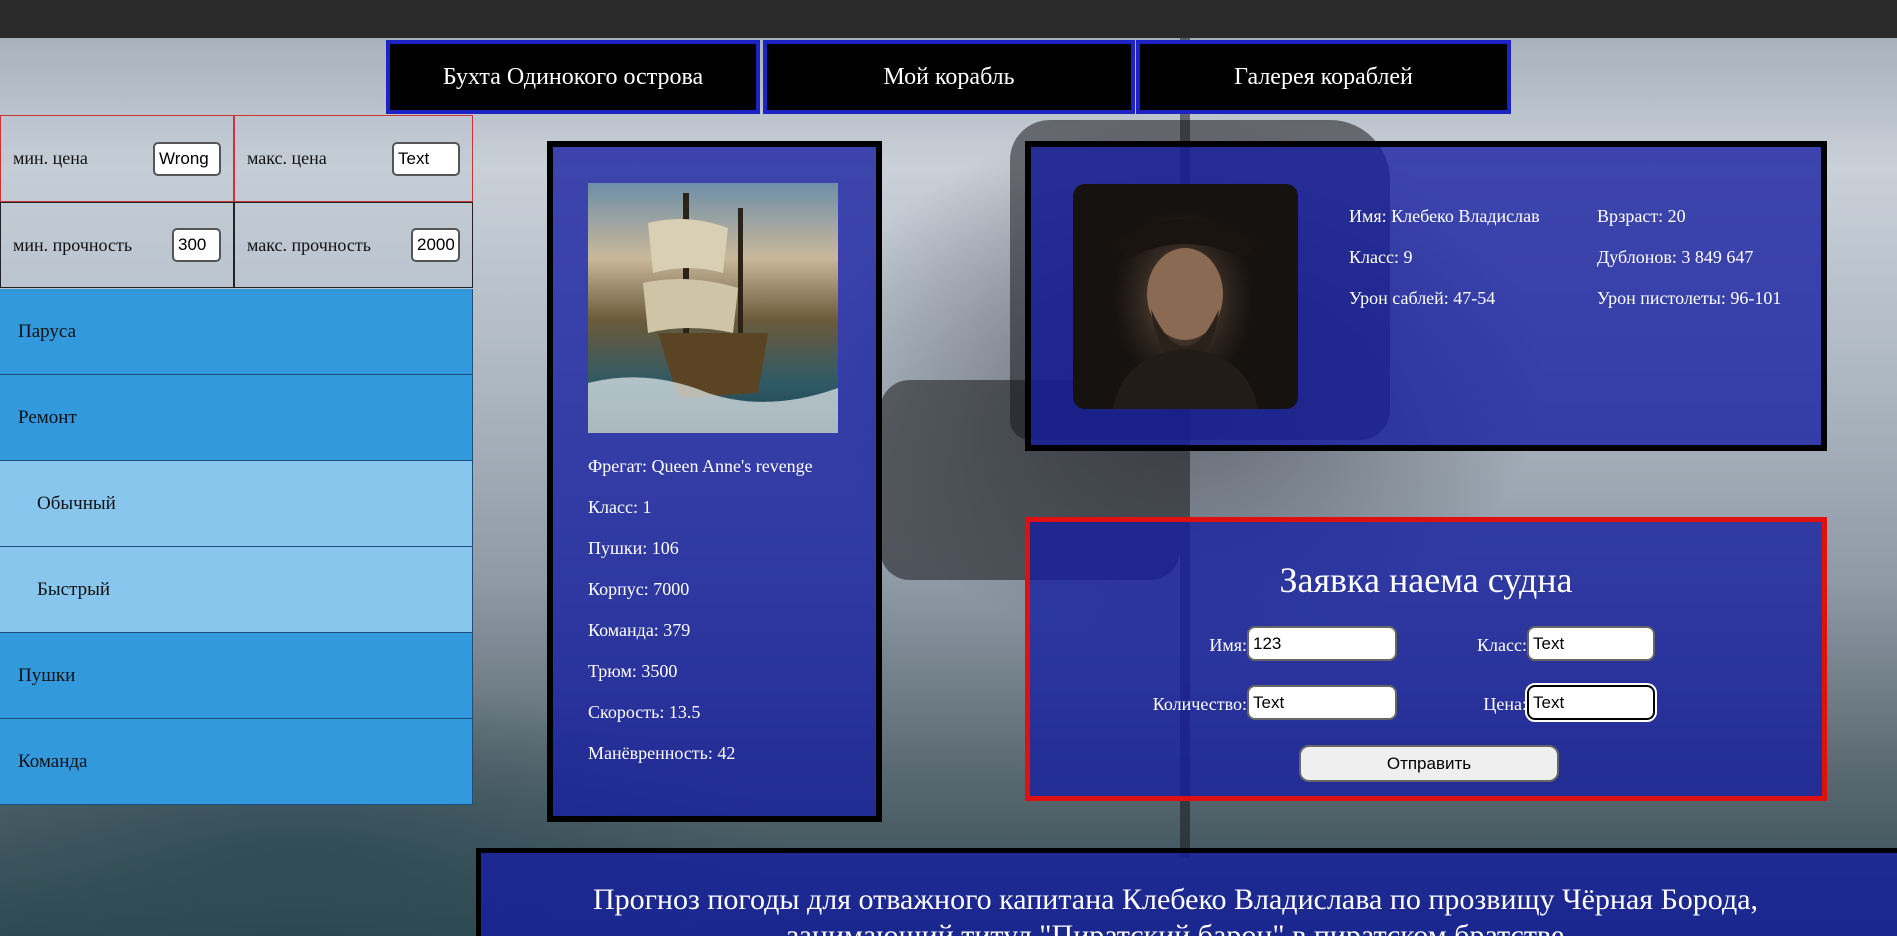  What do you see at coordinates (53, 761) in the screenshot?
I see `menu-item-label: Команда` at bounding box center [53, 761].